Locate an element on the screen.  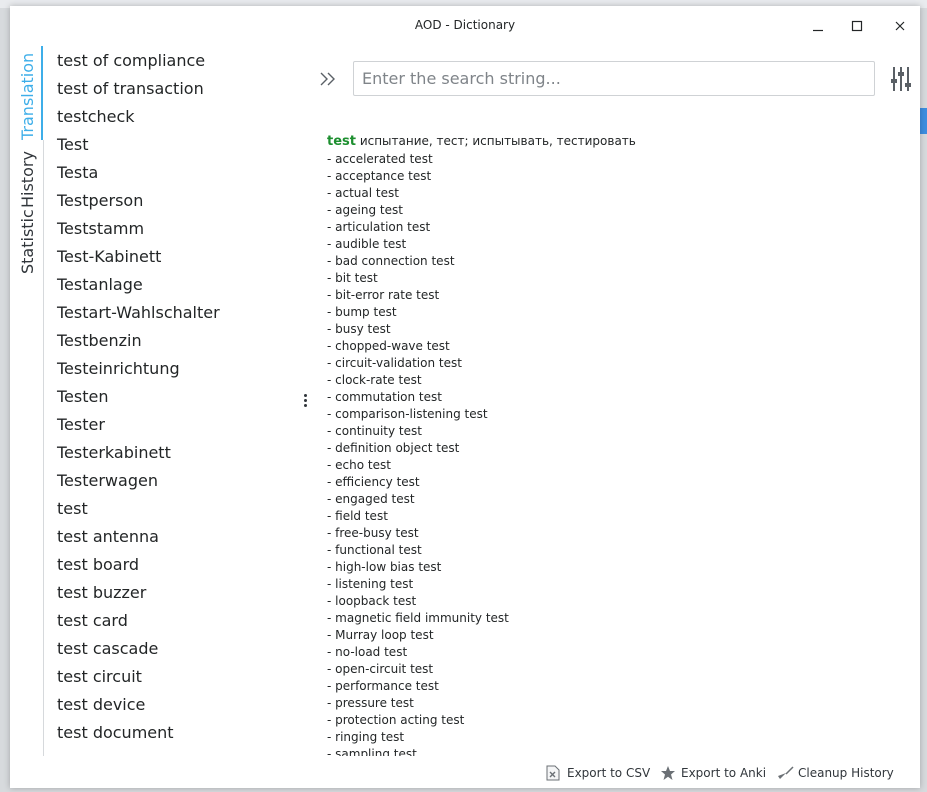
phrase-item: - echo test is located at coordinates (359, 465).